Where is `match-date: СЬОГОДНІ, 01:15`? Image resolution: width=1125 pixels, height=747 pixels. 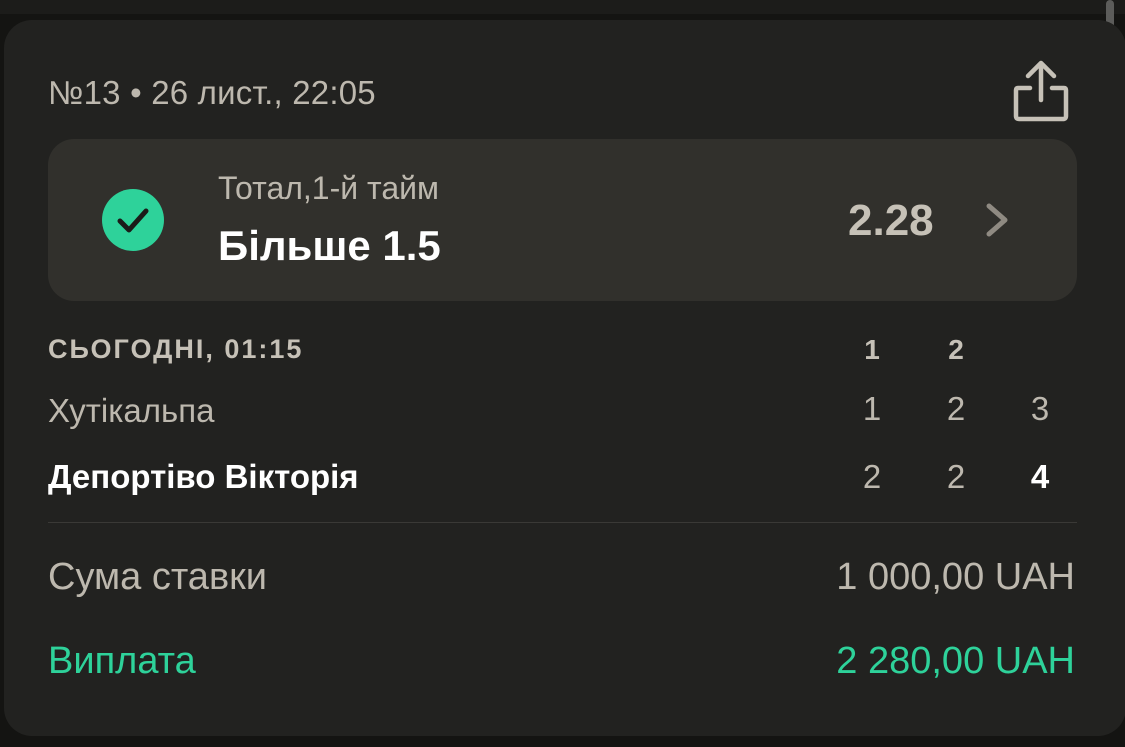
match-date: СЬОГОДНІ, 01:15 is located at coordinates (176, 349).